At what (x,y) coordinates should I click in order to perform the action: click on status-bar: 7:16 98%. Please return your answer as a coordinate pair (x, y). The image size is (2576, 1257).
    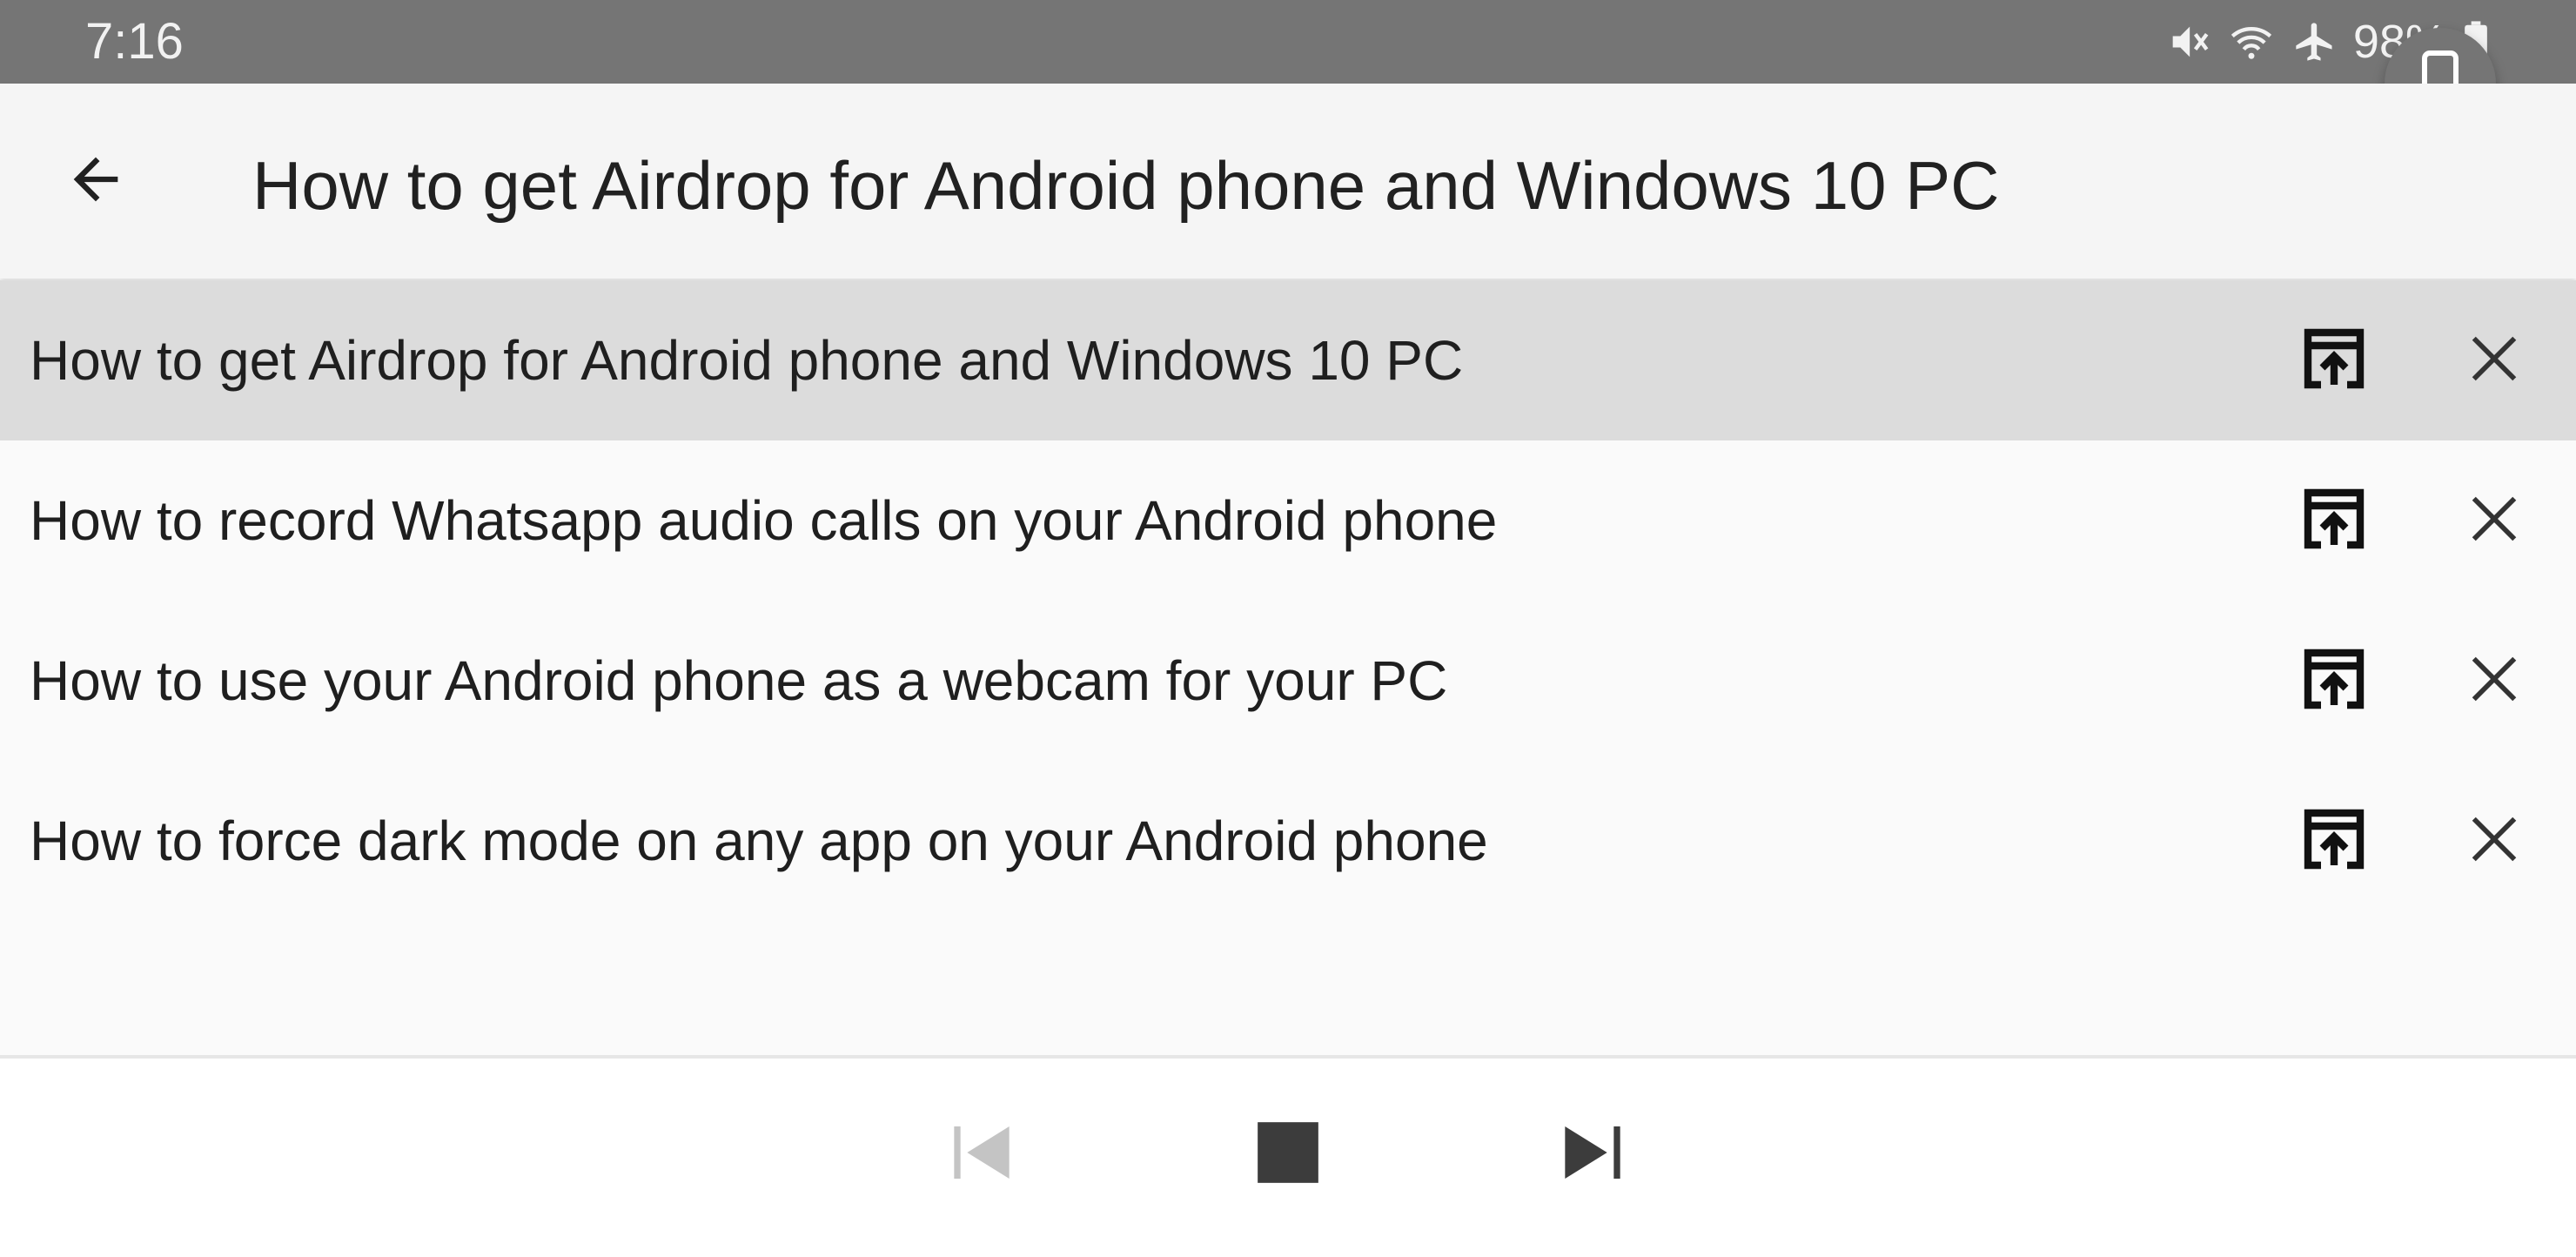
    Looking at the image, I should click on (1288, 42).